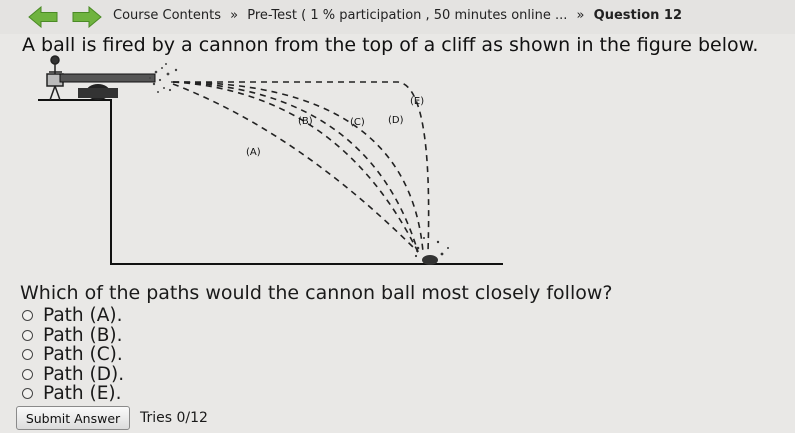 The width and height of the screenshot is (795, 433). Describe the element at coordinates (357, 122) in the screenshot. I see `path-label-c: (C)` at that location.